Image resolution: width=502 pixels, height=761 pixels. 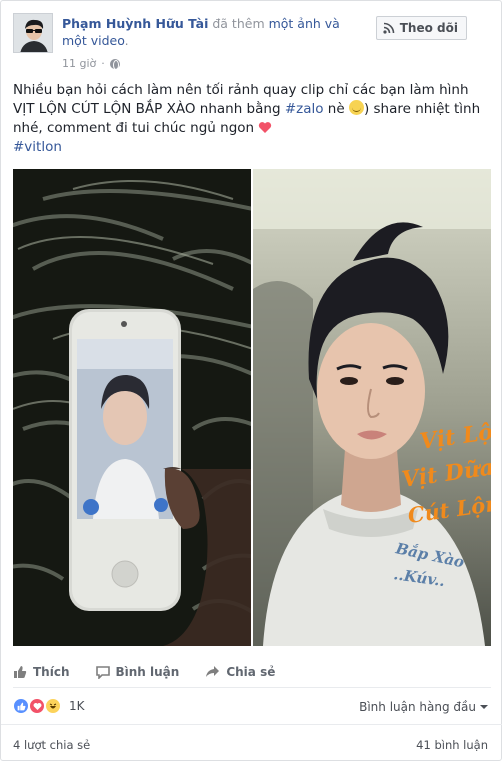 What do you see at coordinates (428, 28) in the screenshot?
I see `follow-label: Theo dõi` at bounding box center [428, 28].